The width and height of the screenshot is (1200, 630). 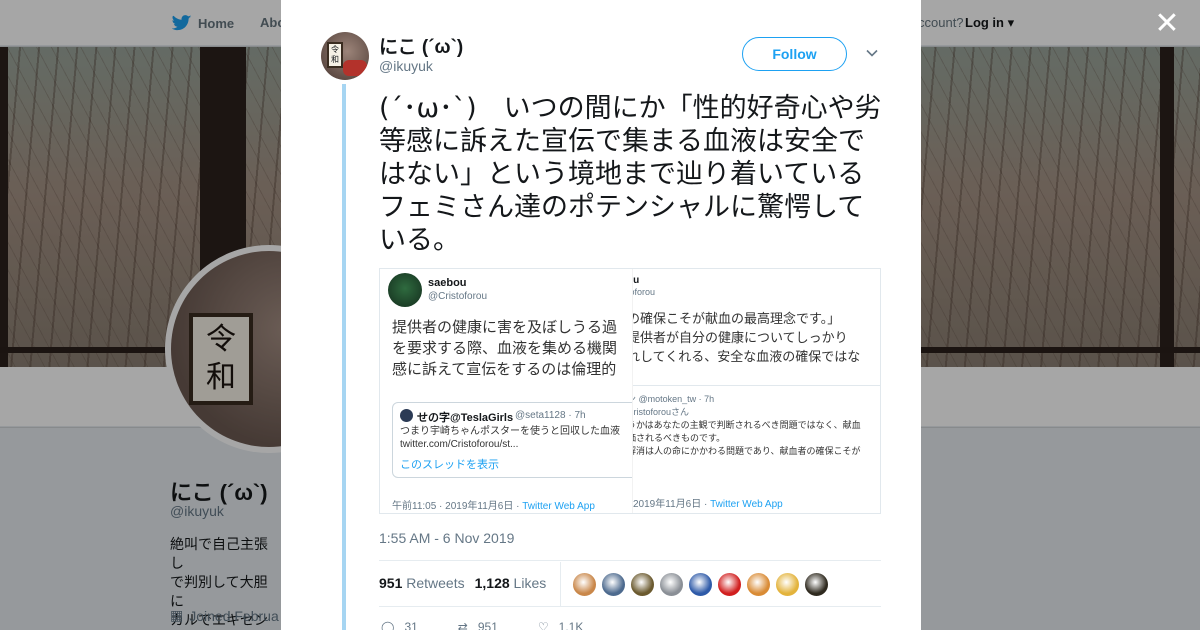 What do you see at coordinates (462, 625) in the screenshot?
I see `retweet-icon: ⇄` at bounding box center [462, 625].